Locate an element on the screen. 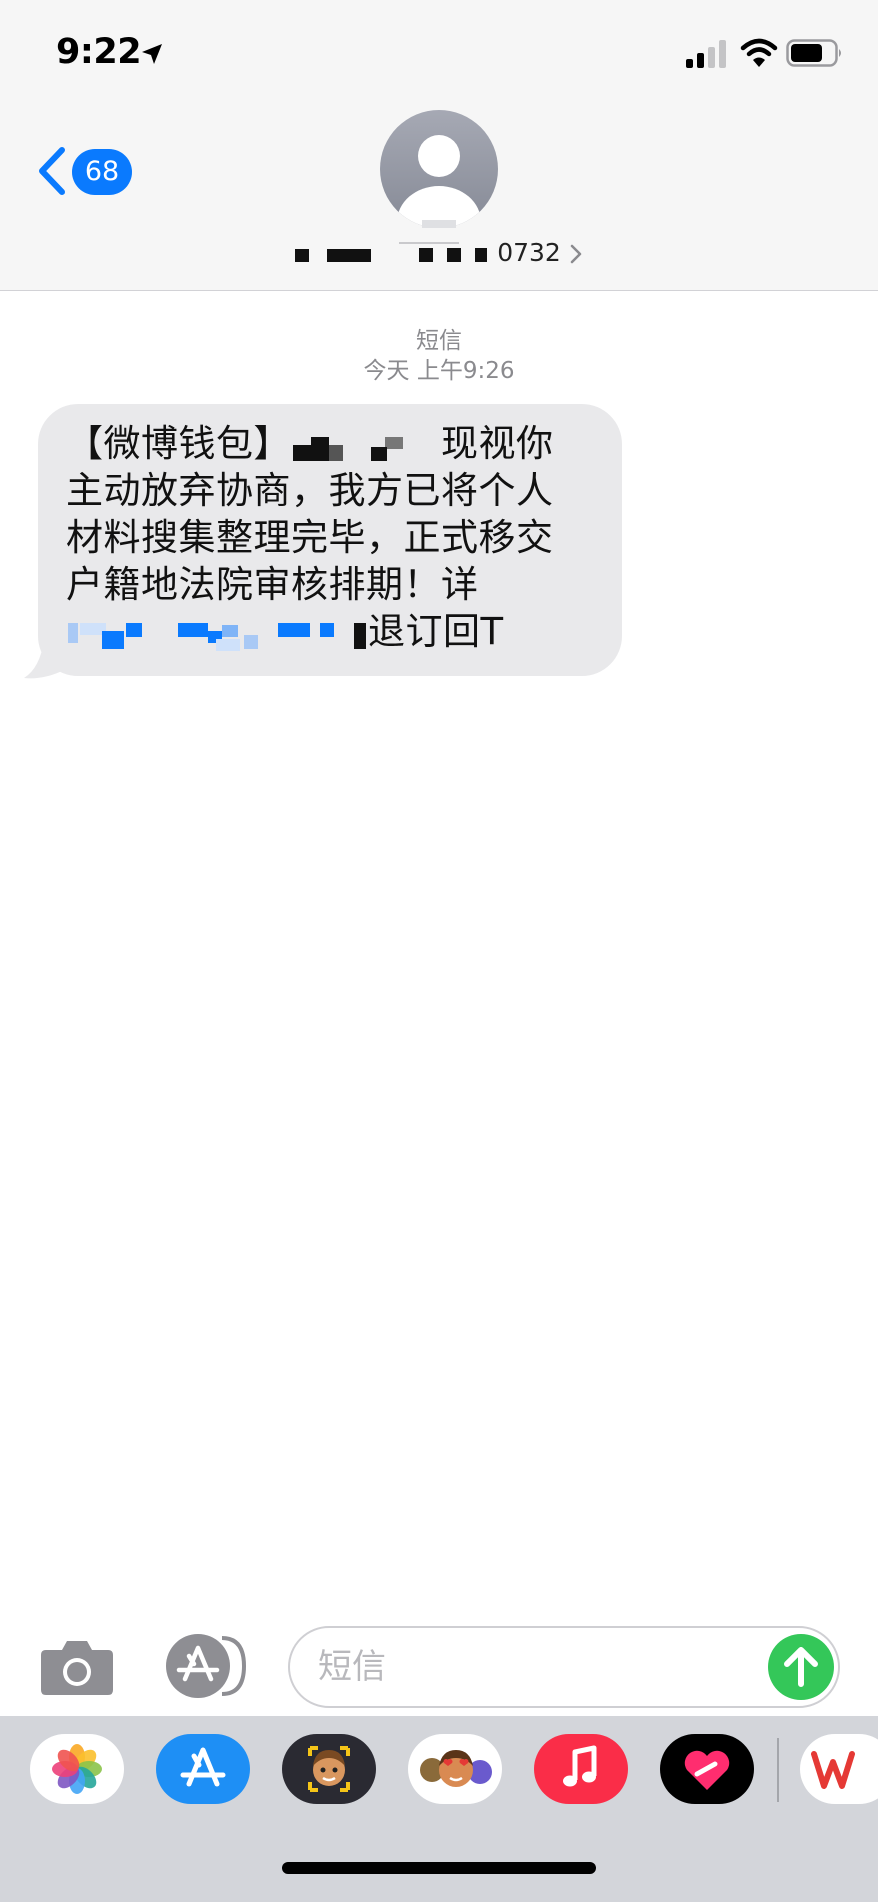  cellular-signal-icon is located at coordinates (706, 54).